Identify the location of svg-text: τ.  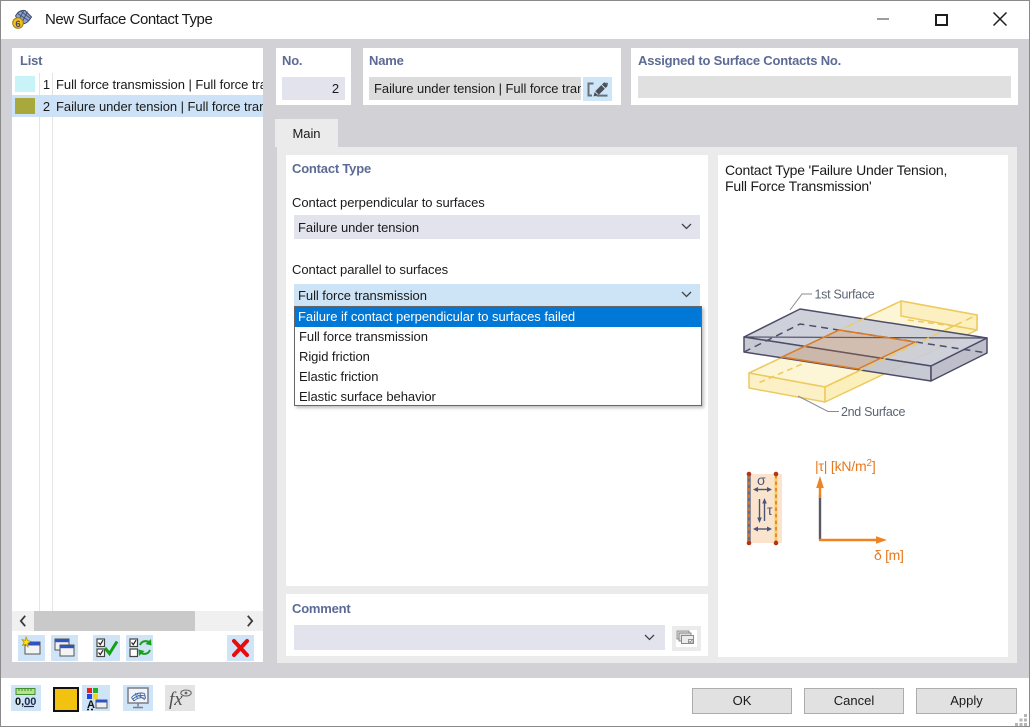
(770, 510).